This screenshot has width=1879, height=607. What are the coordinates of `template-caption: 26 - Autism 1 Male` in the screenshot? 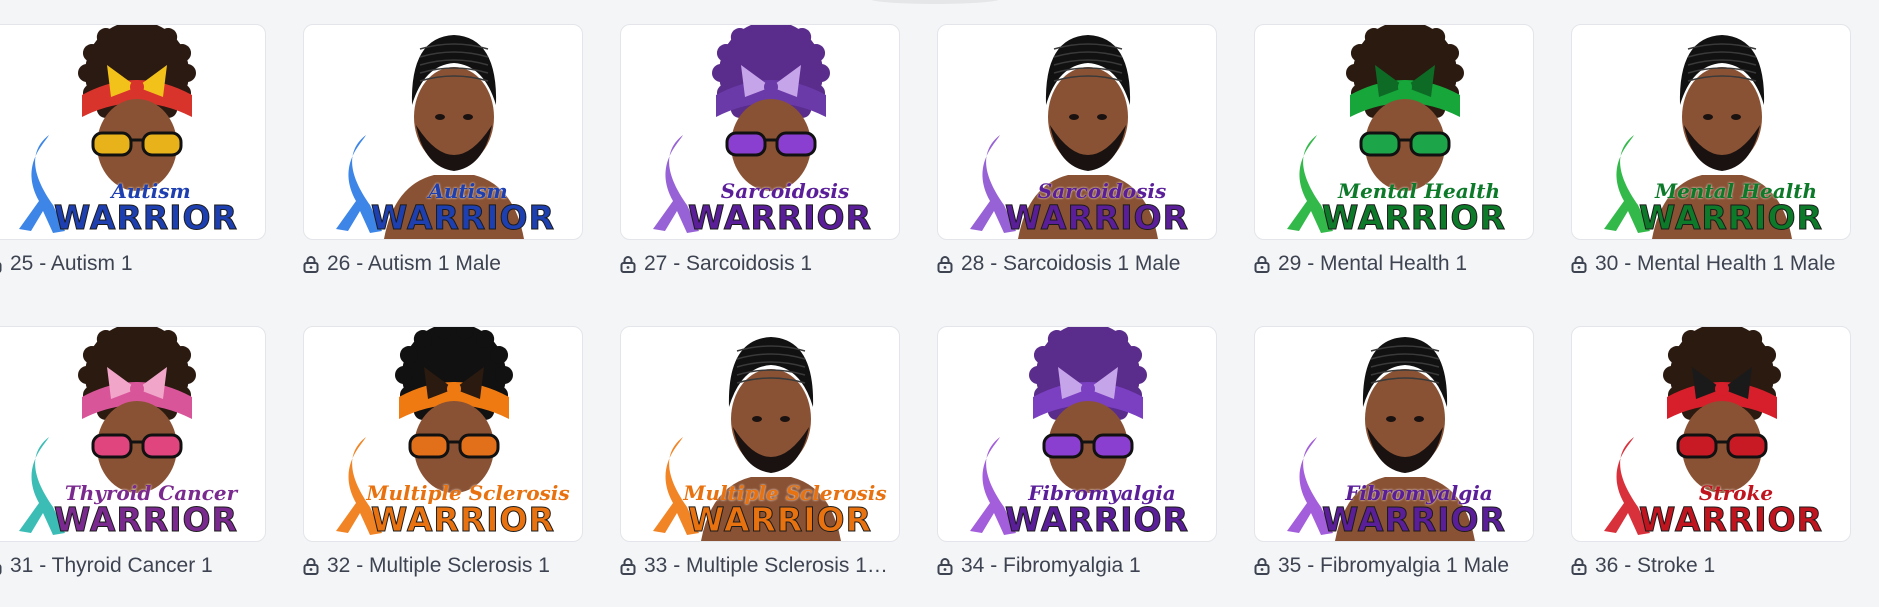 It's located at (443, 264).